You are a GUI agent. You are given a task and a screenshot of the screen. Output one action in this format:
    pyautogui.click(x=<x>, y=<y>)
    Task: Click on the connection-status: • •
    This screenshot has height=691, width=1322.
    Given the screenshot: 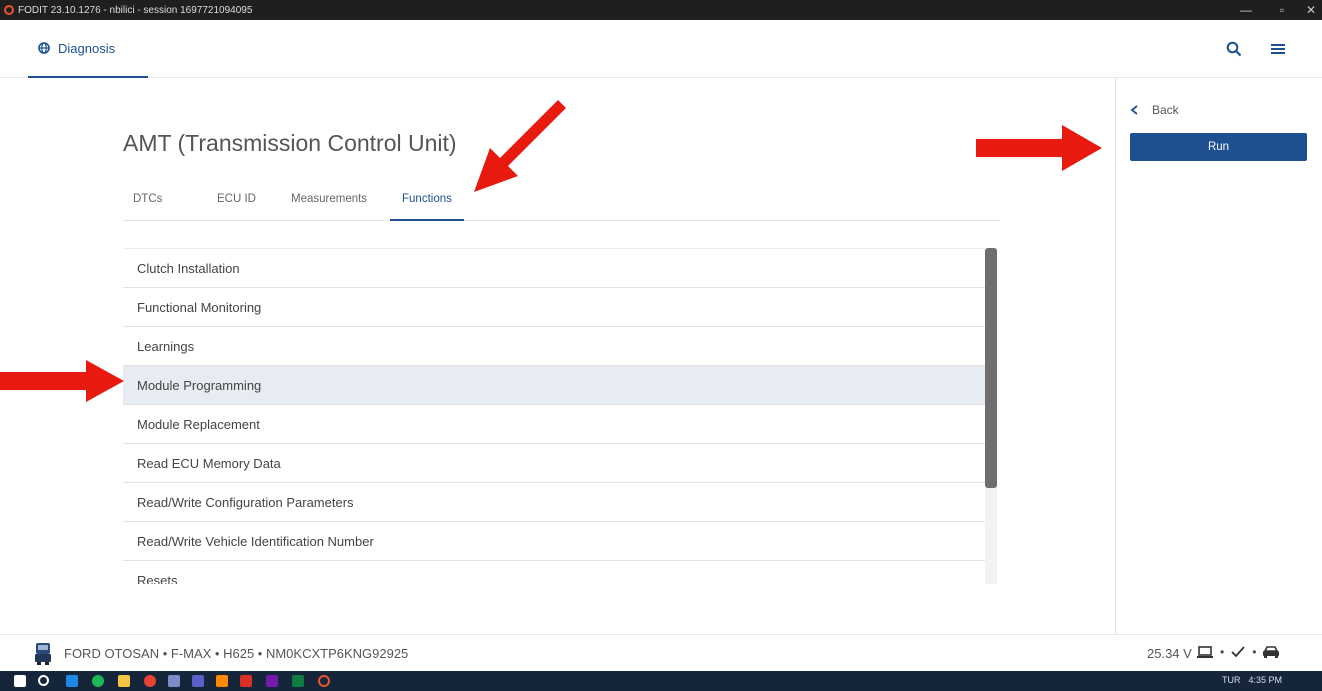 What is the action you would take?
    pyautogui.click(x=1238, y=652)
    